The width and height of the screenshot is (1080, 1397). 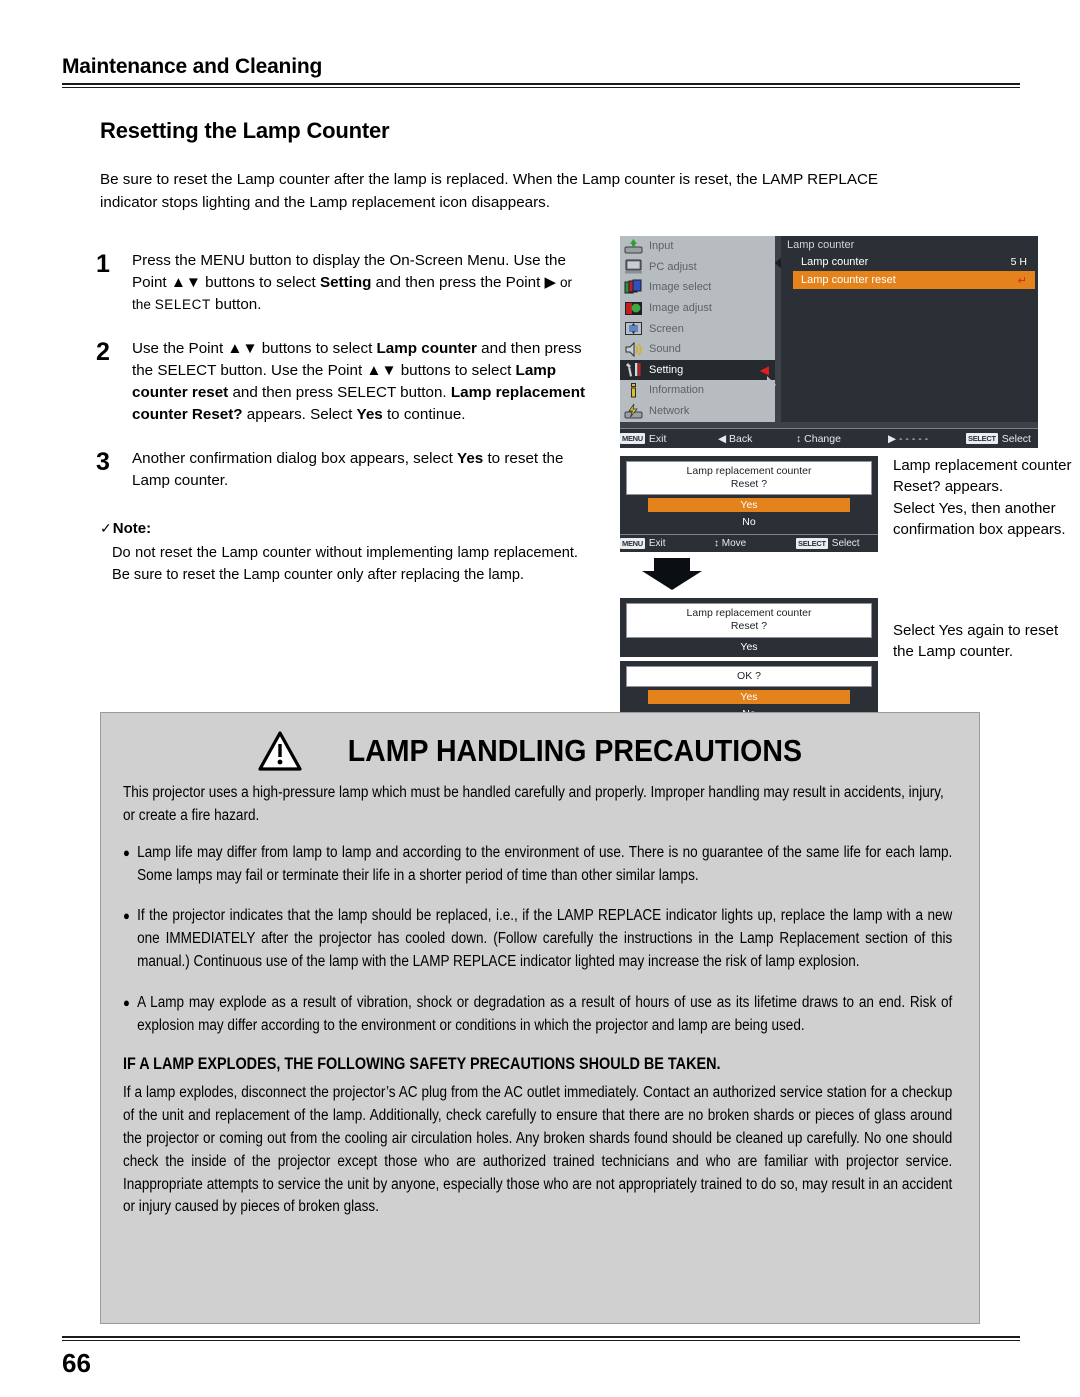 I want to click on dialog2-answer: Yes, so click(x=749, y=646).